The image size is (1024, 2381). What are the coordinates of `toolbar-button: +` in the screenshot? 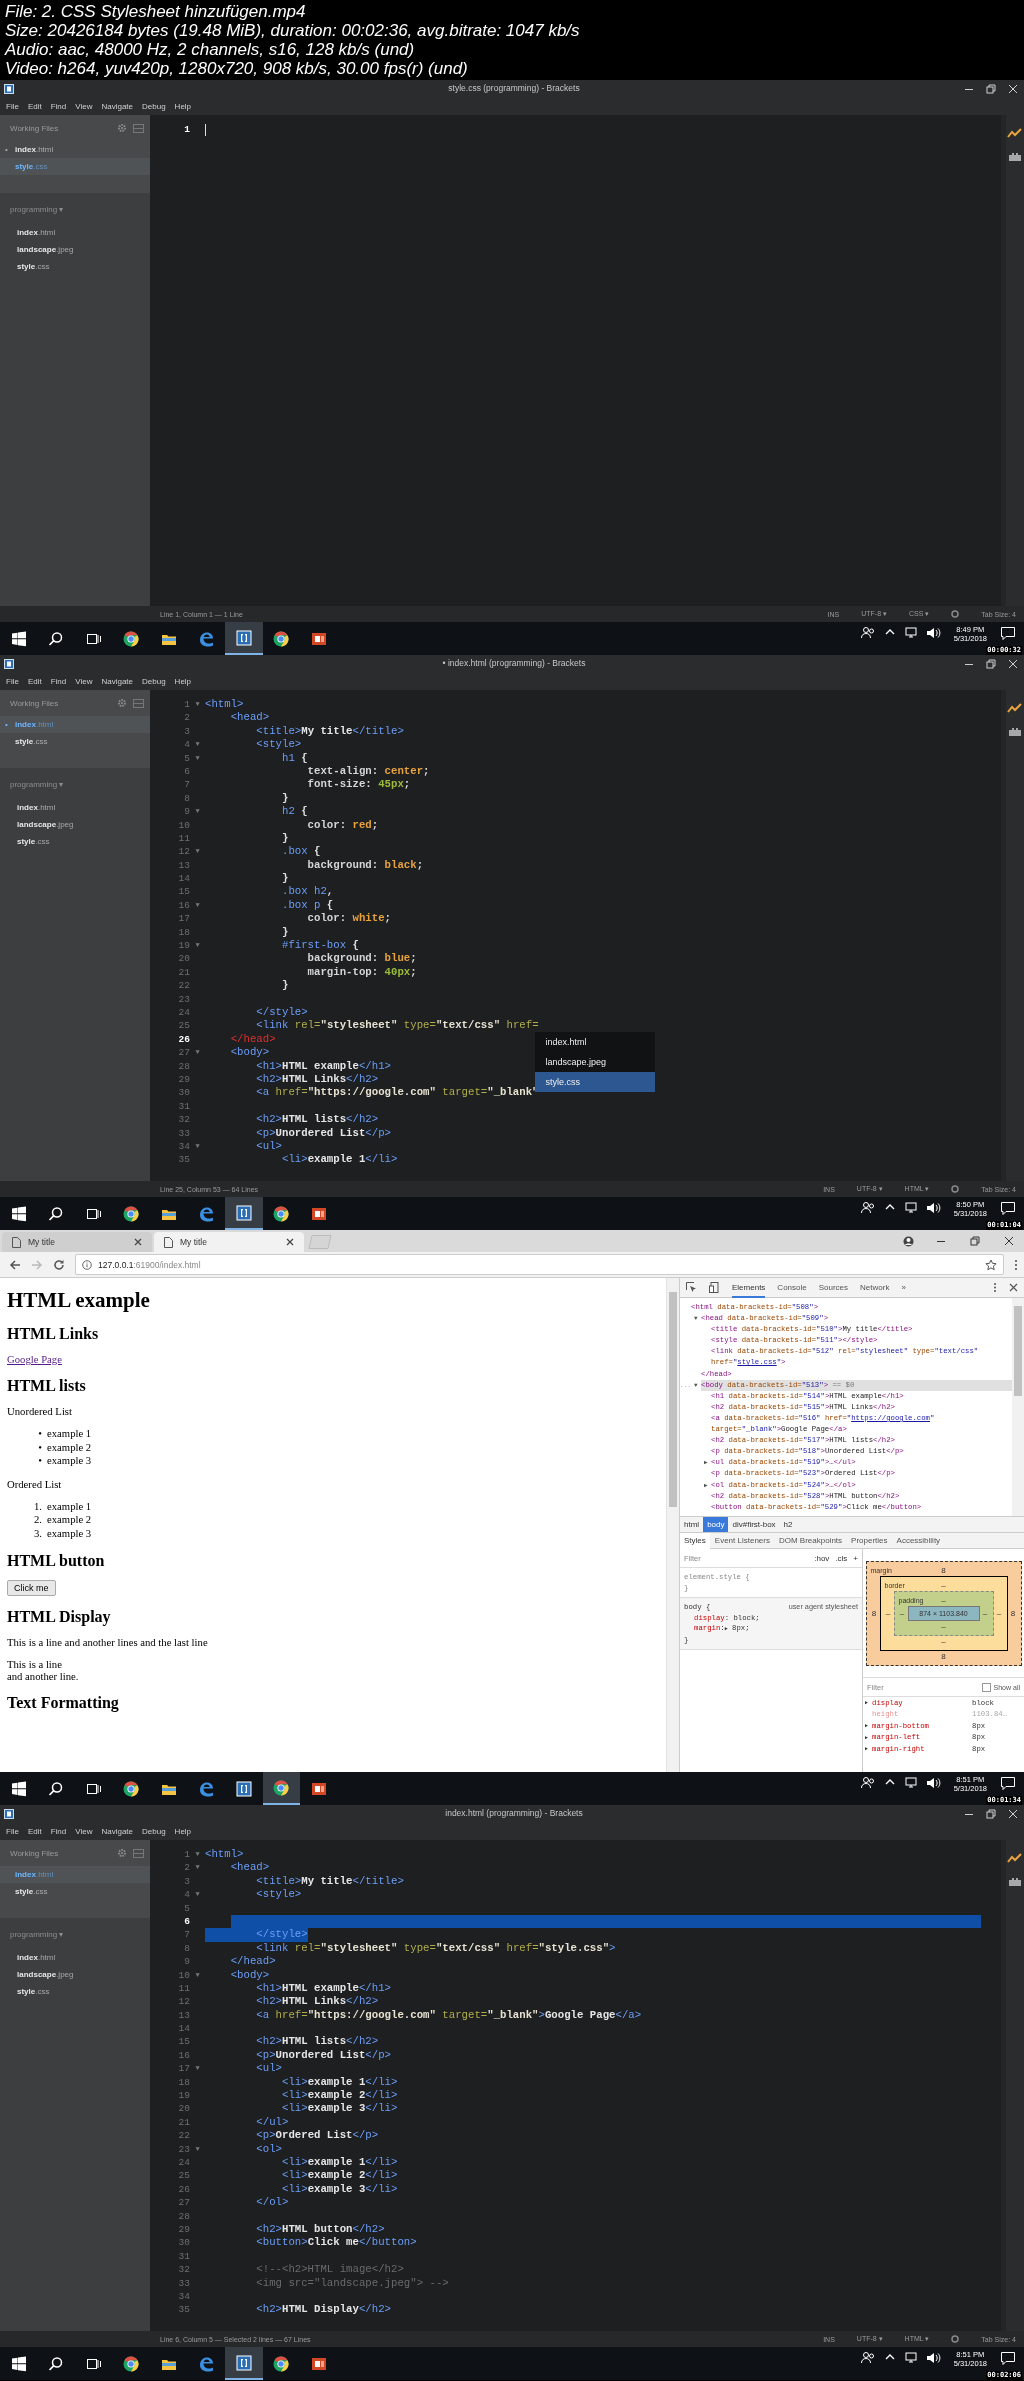 It's located at (855, 1558).